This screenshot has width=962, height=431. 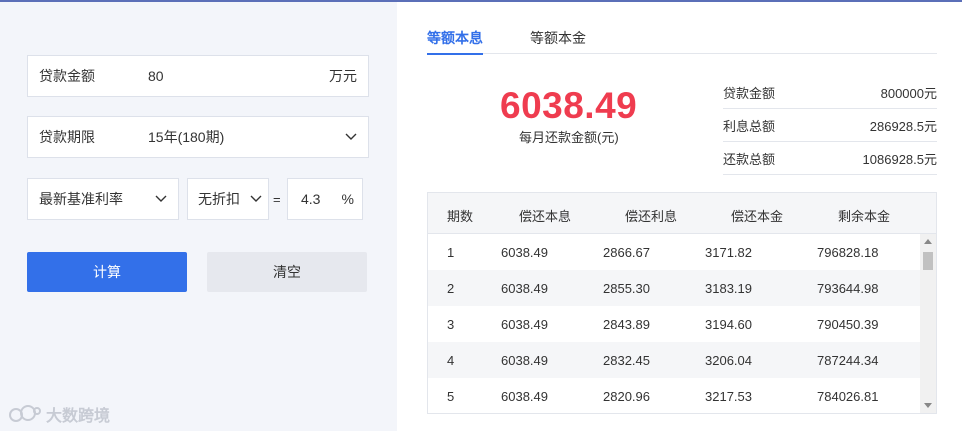 What do you see at coordinates (928, 405) in the screenshot?
I see `scroll-down-arrow-icon` at bounding box center [928, 405].